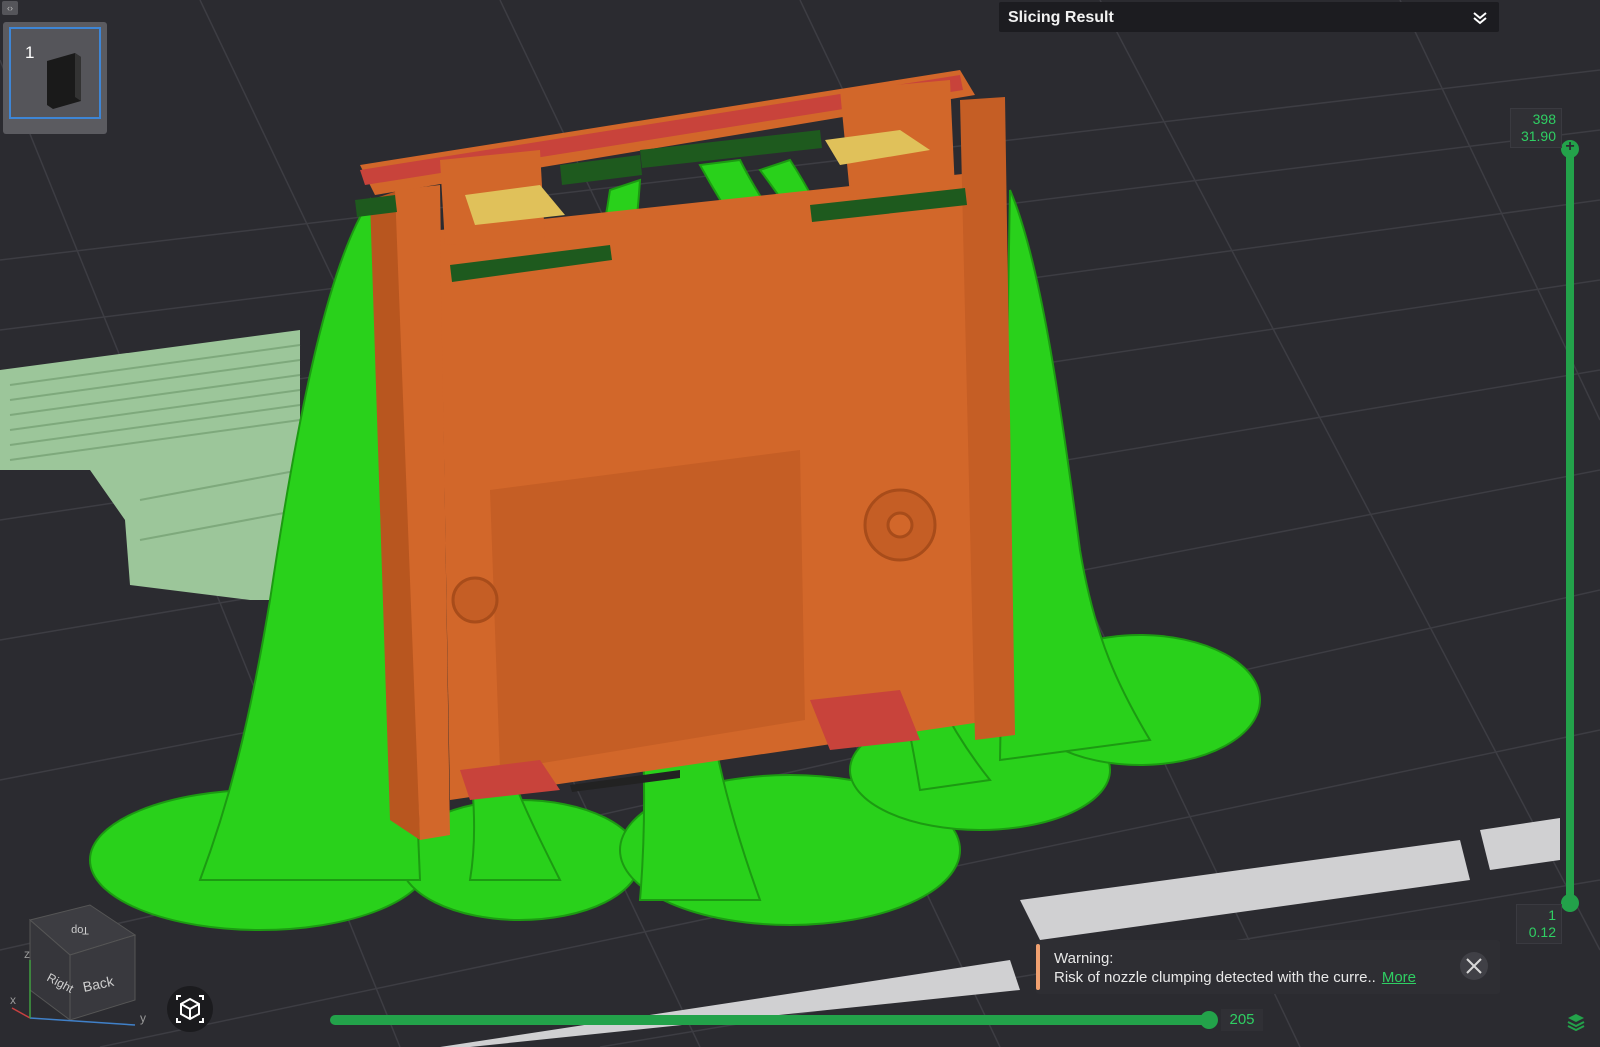 The height and width of the screenshot is (1047, 1600). I want to click on axis-y-label: y, so click(143, 1018).